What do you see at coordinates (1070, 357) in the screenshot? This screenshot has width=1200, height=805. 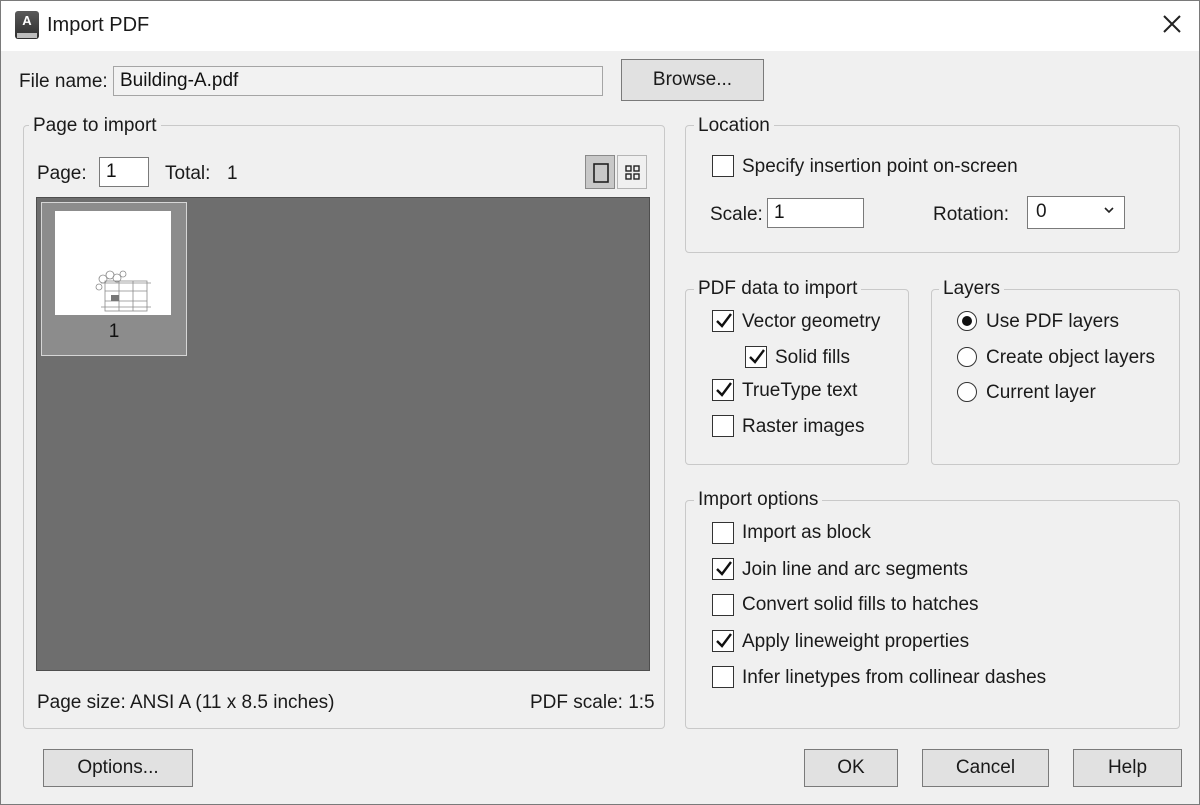 I see `create-object-layers-label: Create object layers` at bounding box center [1070, 357].